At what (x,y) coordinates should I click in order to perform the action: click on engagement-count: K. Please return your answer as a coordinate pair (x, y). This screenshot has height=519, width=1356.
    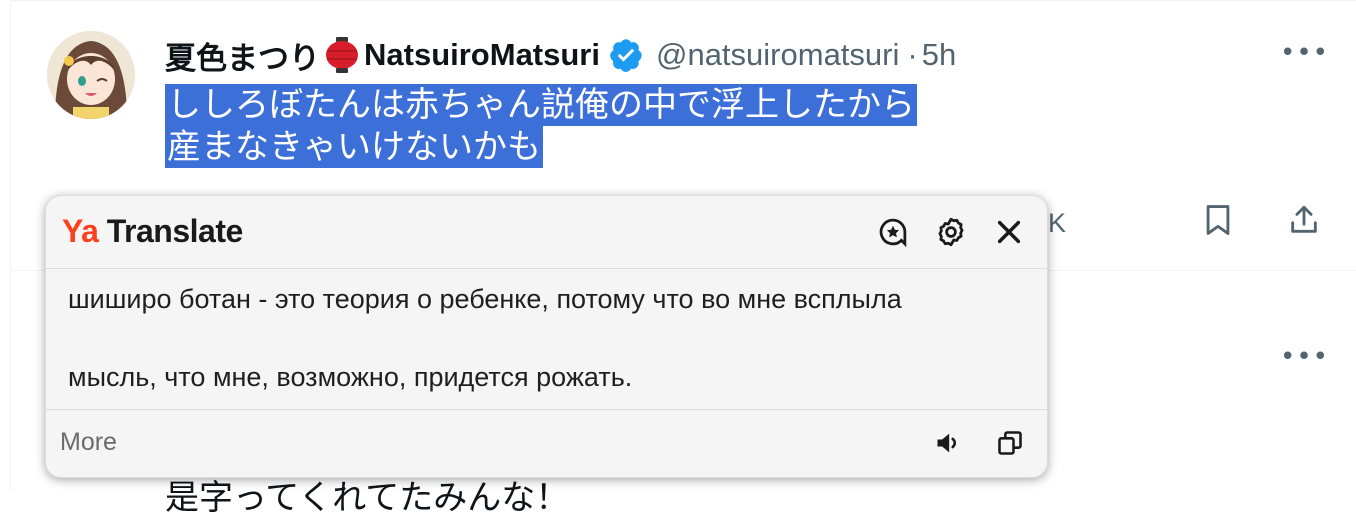
    Looking at the image, I should click on (1057, 223).